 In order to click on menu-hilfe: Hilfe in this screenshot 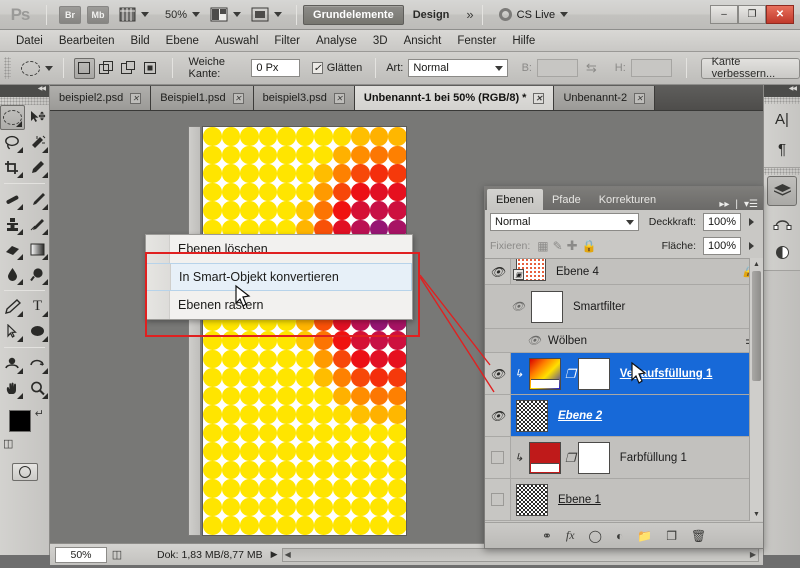, I will do `click(523, 41)`.